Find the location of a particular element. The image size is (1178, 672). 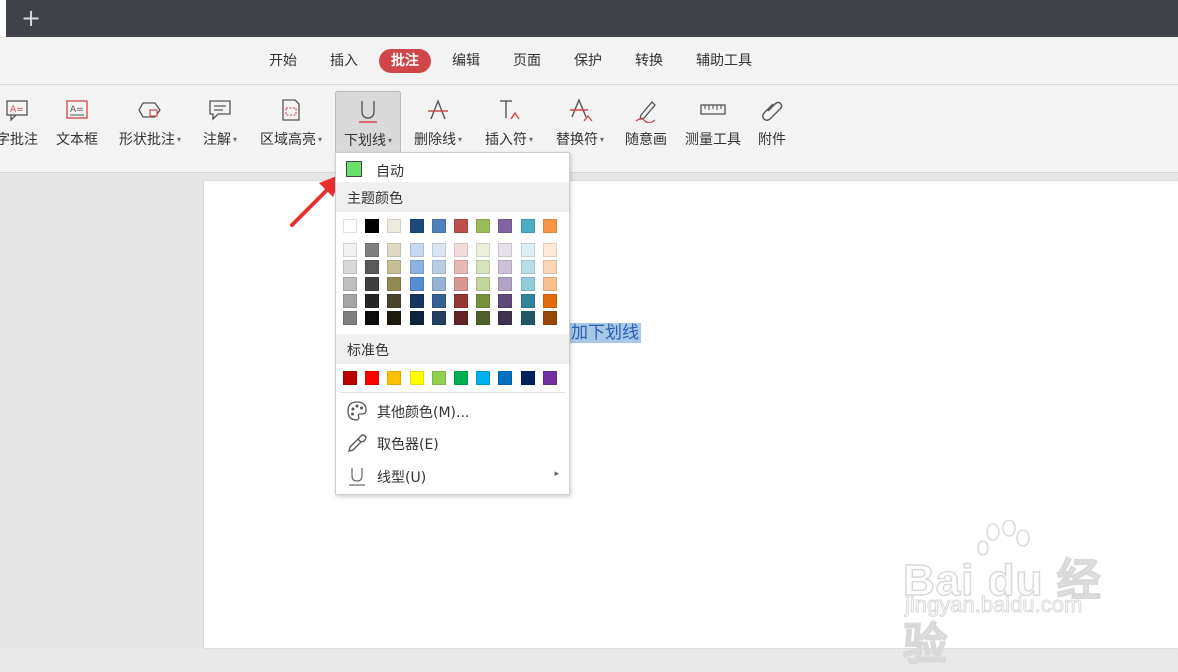

tab-page: 页面 is located at coordinates (527, 61).